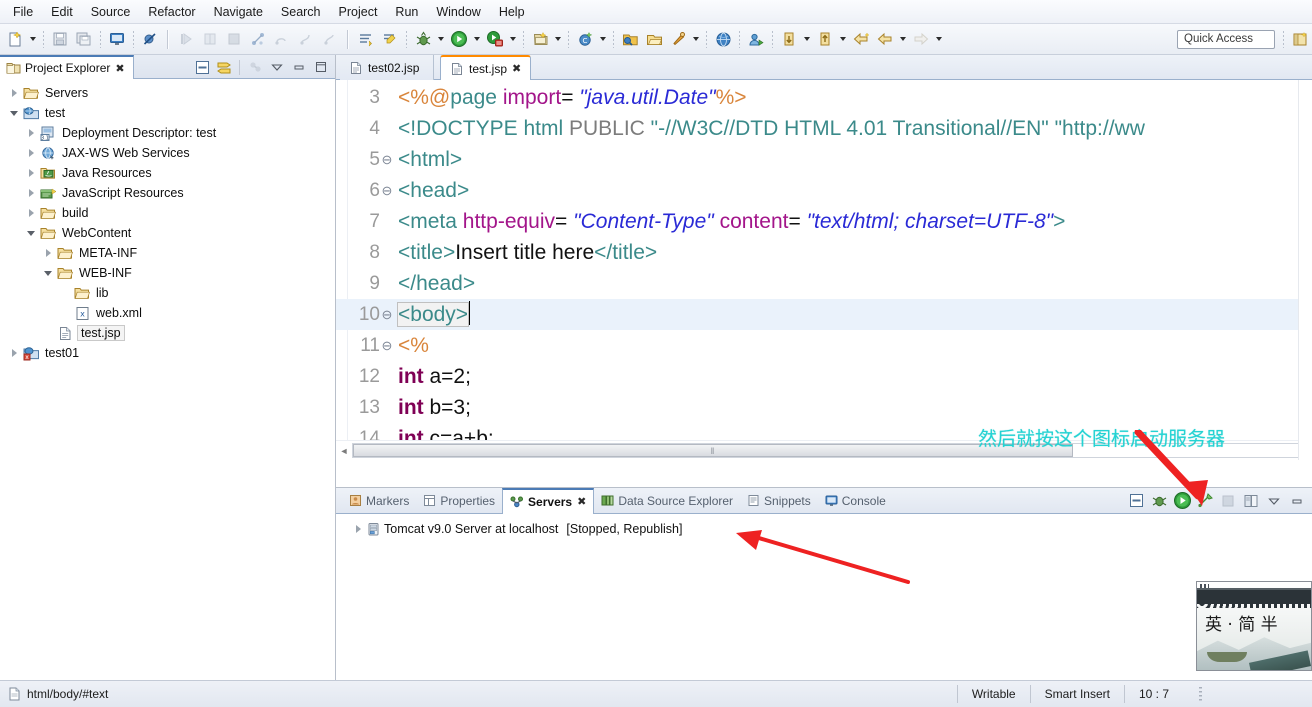  I want to click on prev-edit-dropdown-icon, so click(842, 39).